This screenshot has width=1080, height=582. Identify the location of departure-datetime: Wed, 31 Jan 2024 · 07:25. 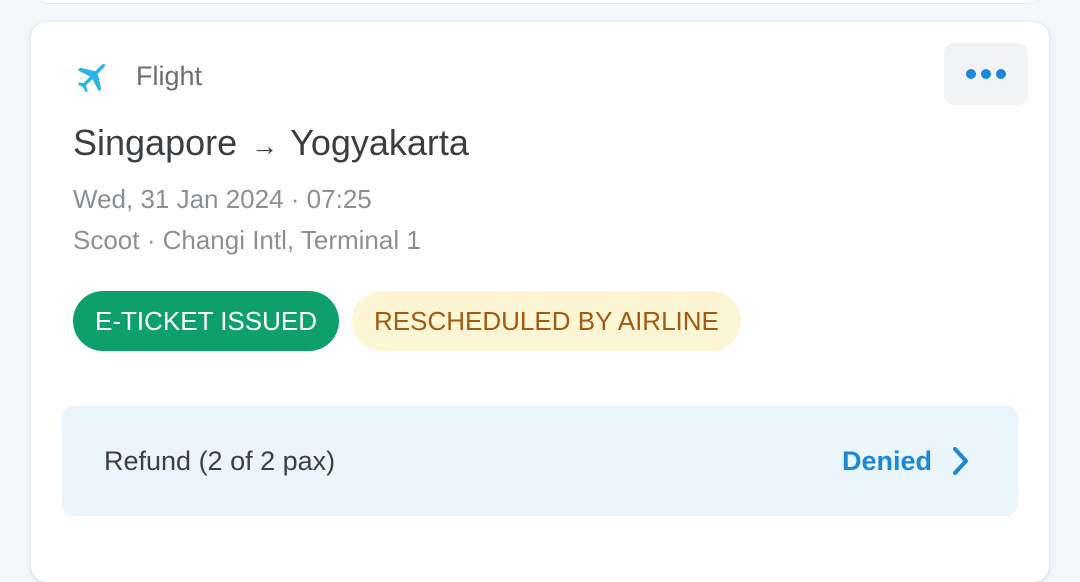
(222, 199).